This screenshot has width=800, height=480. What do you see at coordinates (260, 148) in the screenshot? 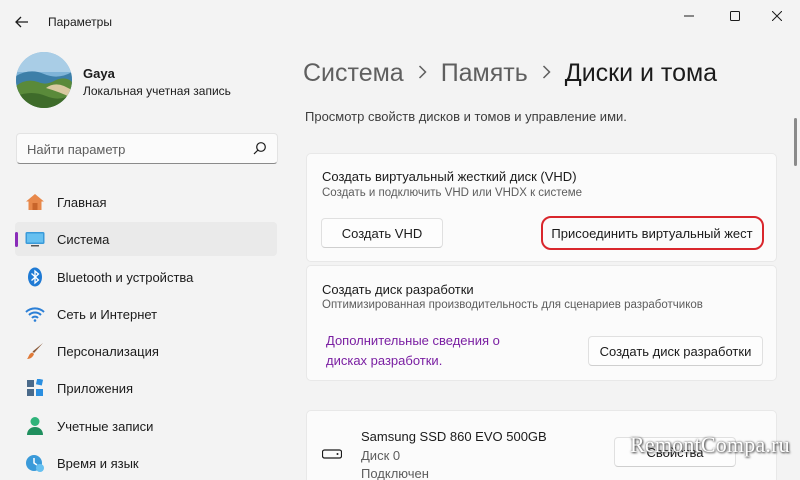
I see `search-icon` at bounding box center [260, 148].